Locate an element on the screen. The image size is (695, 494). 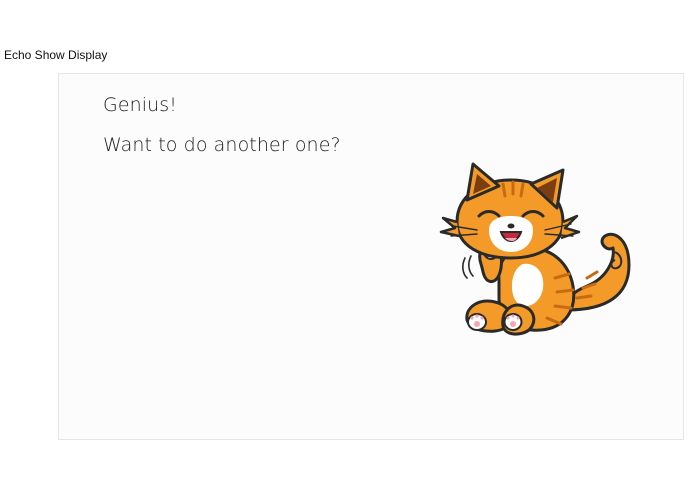
response-line-1: Genius! is located at coordinates (140, 105).